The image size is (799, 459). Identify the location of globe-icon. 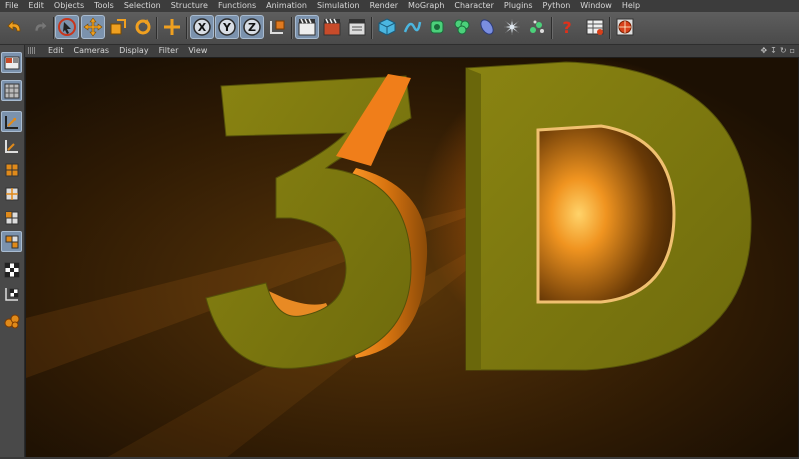
(625, 27).